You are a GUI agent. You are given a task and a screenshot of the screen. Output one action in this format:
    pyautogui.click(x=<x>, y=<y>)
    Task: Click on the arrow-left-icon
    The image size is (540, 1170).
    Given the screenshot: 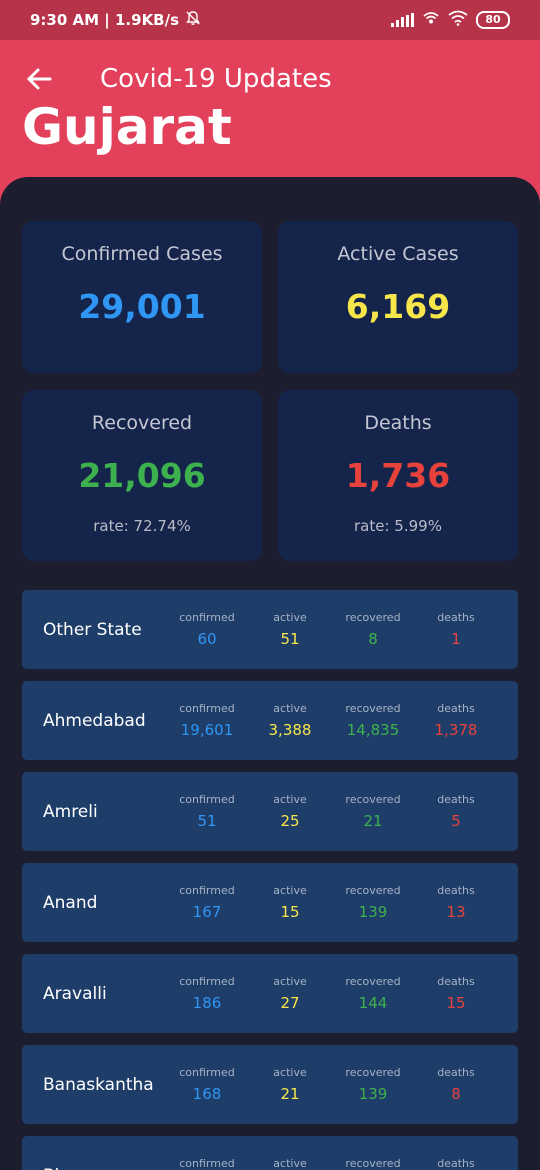 What is the action you would take?
    pyautogui.click(x=39, y=79)
    